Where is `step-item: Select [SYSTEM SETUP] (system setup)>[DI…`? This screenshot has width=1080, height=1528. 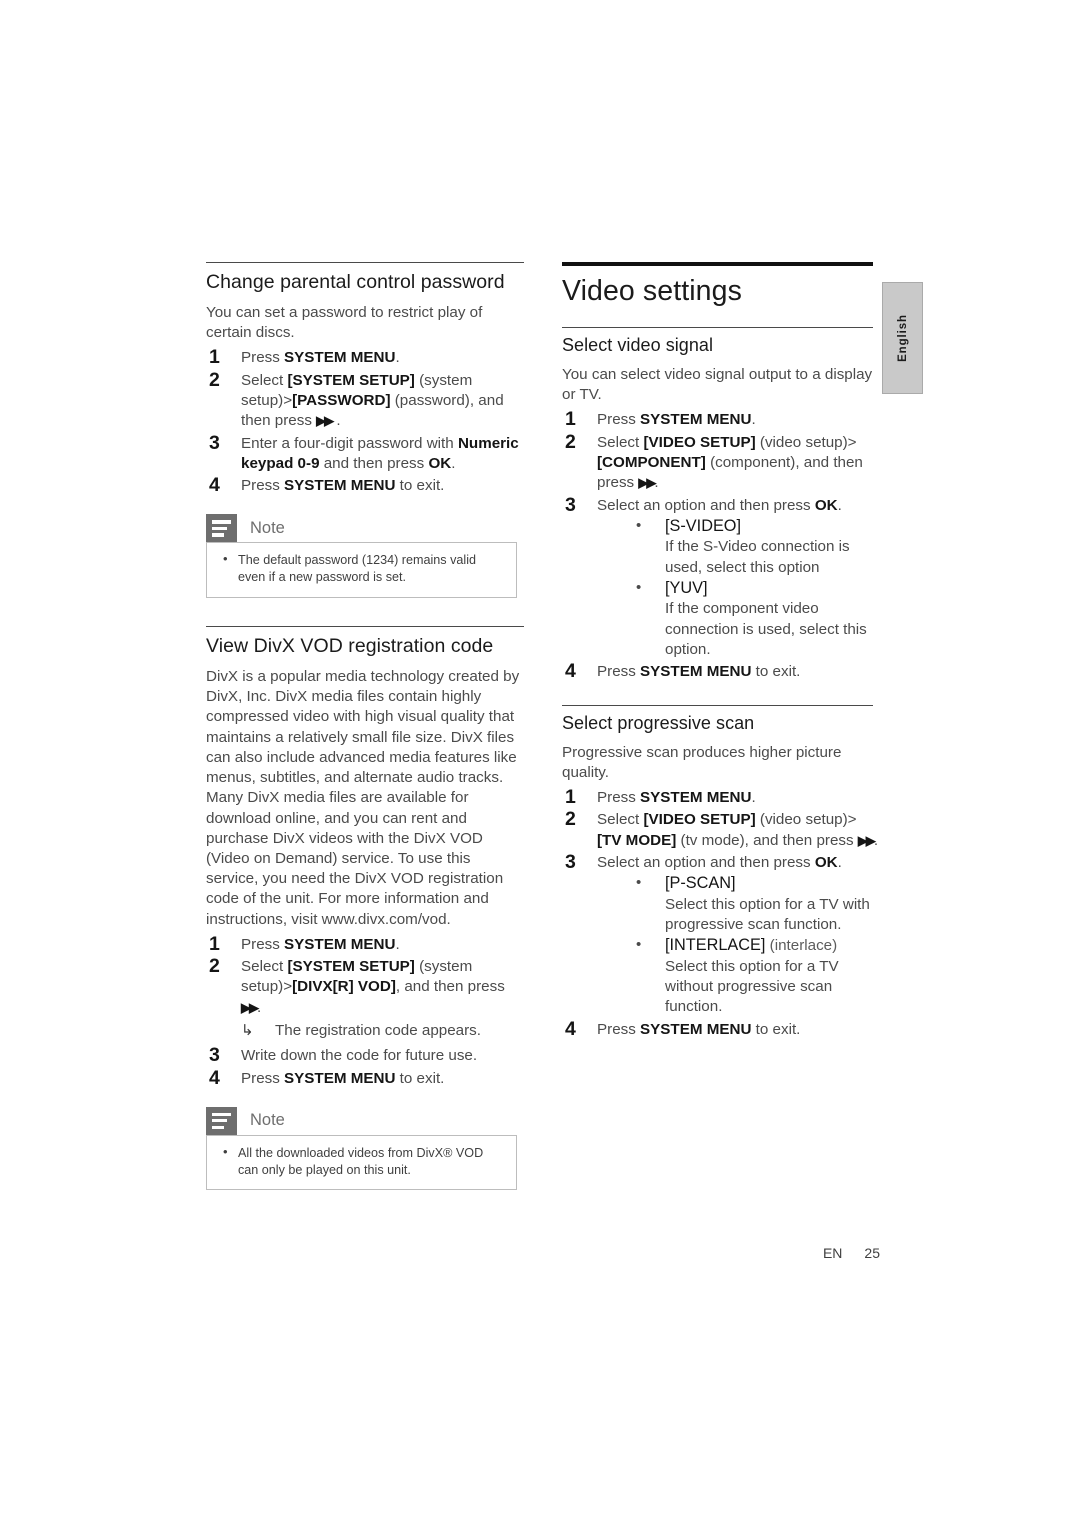 step-item: Select [SYSTEM SETUP] (system setup)>[DI… is located at coordinates (365, 998).